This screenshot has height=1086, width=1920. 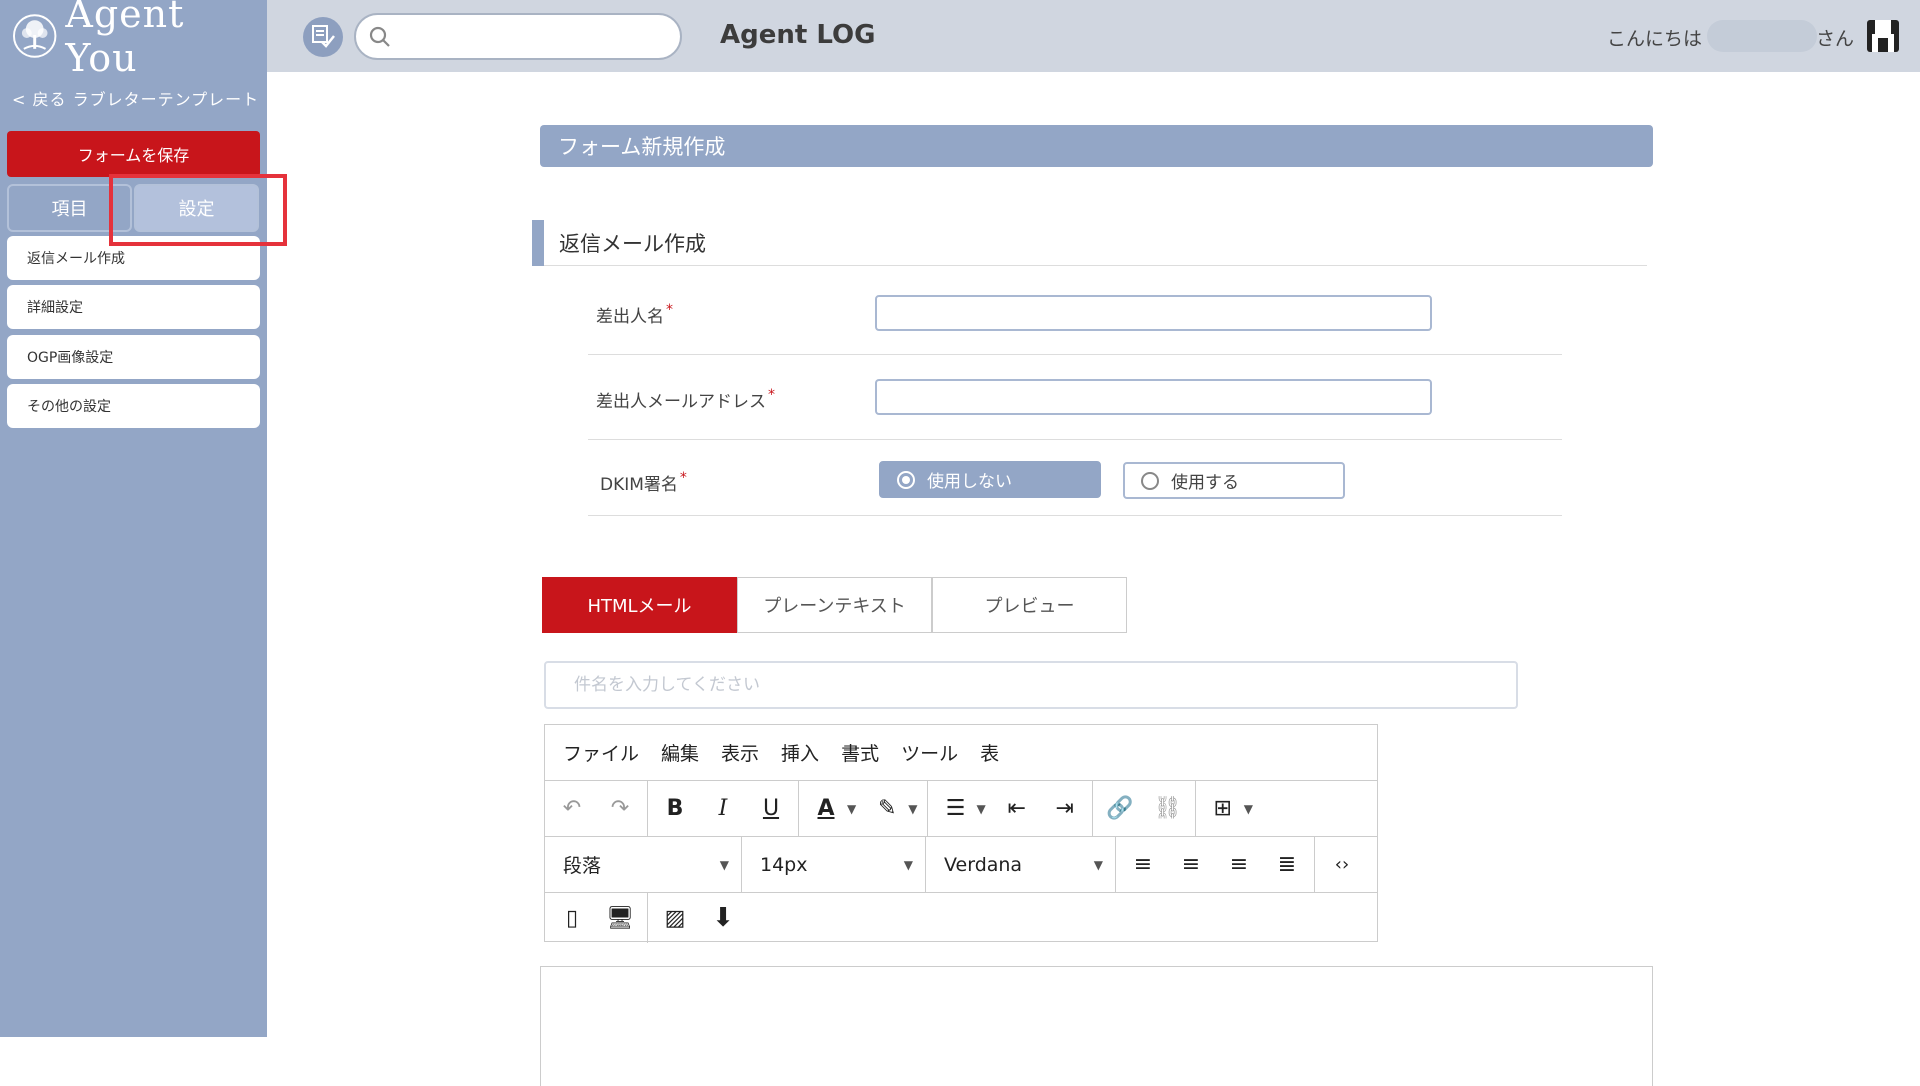 I want to click on document-check-icon, so click(x=323, y=36).